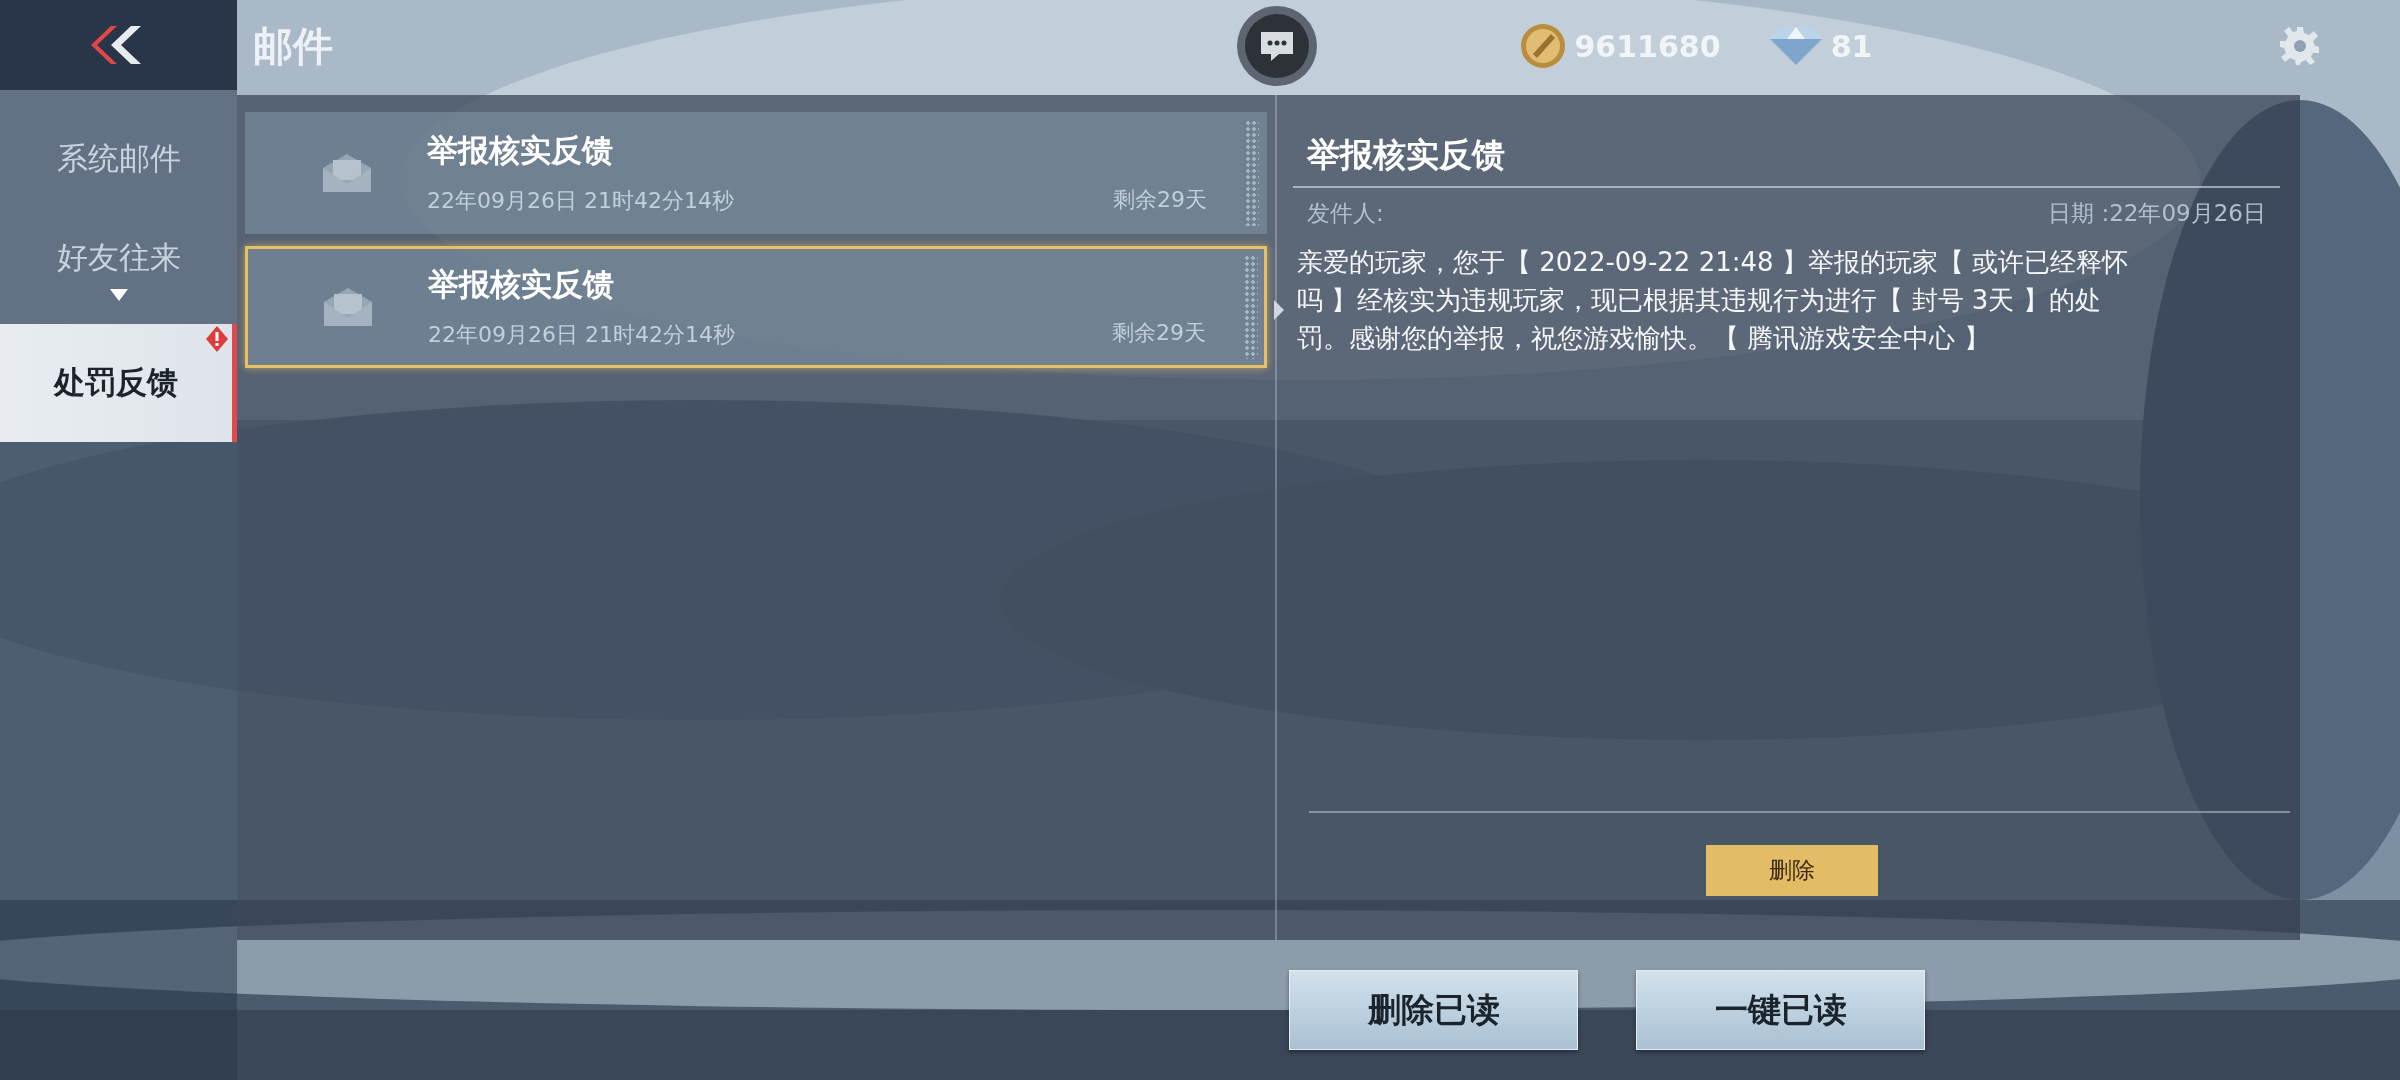 Image resolution: width=2400 pixels, height=1080 pixels. What do you see at coordinates (1713, 300) in the screenshot?
I see `mail-body: 亲爱的玩家，您于【 2022-09-22 21:48 】举报的玩家【 或许已经释怀吗 】经核实为违规玩家，现已根据其违规行为进行【 封号 3天 】的处罚。感谢您的举报，祝您游戏愉快。【 腾讯游戏安全中心 】` at bounding box center [1713, 300].